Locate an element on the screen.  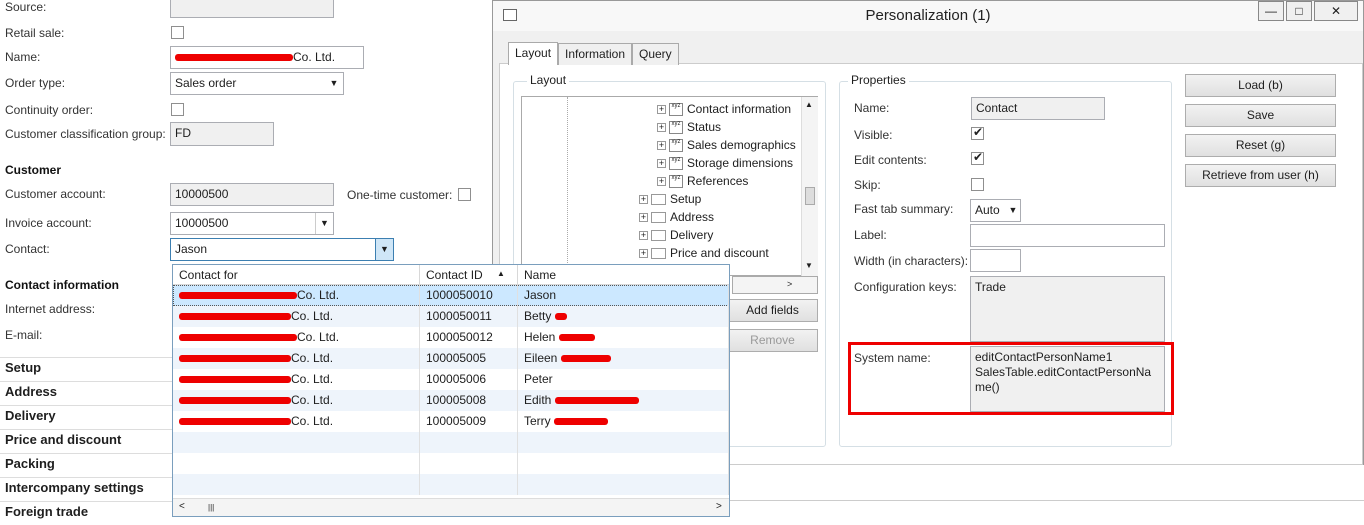
prop-name-label: Name: is located at coordinates (872, 108).